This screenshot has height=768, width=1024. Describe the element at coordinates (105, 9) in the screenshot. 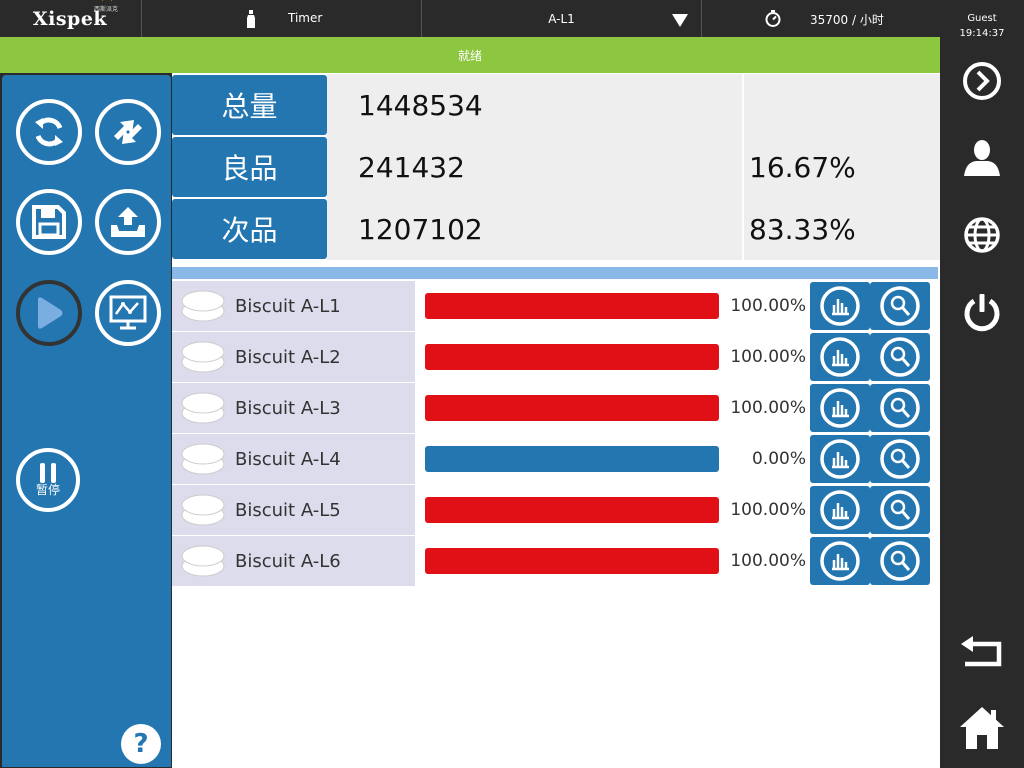

I see `logo-subtext: 西斯派克` at that location.